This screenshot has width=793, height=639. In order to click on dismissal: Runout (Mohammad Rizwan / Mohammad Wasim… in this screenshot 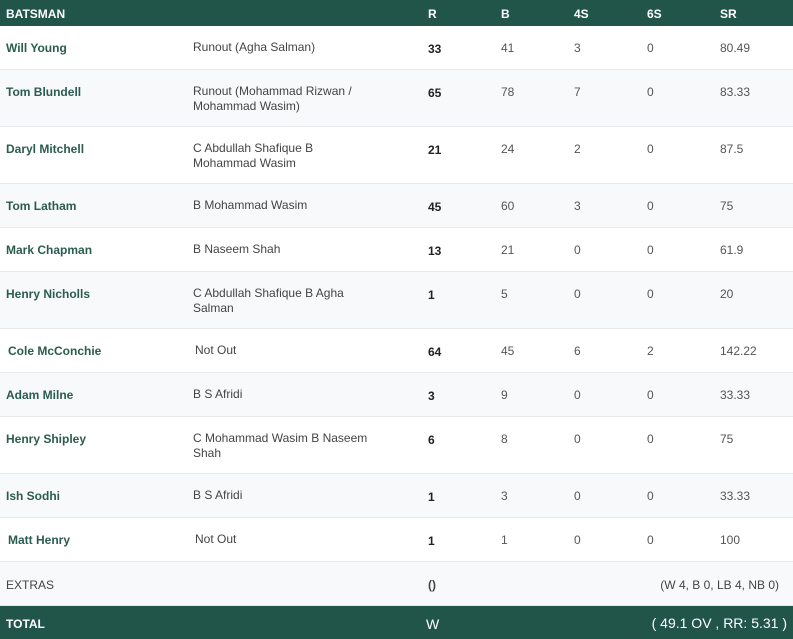, I will do `click(272, 98)`.